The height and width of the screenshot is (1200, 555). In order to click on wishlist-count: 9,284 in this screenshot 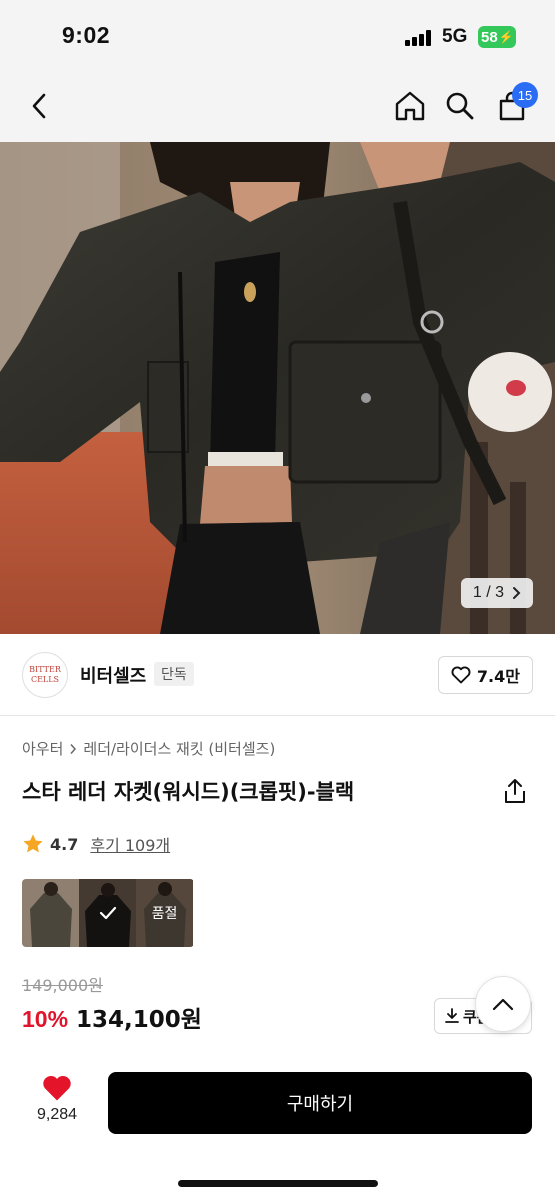, I will do `click(57, 1114)`.